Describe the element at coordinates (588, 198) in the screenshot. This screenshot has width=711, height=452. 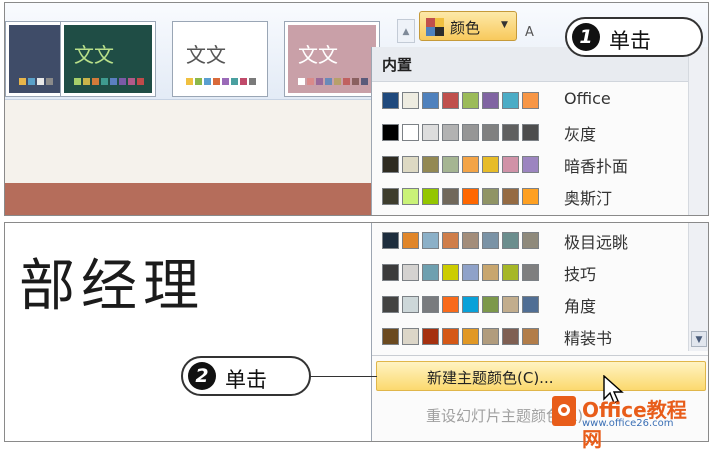
I see `palette-name: 奥斯汀` at that location.